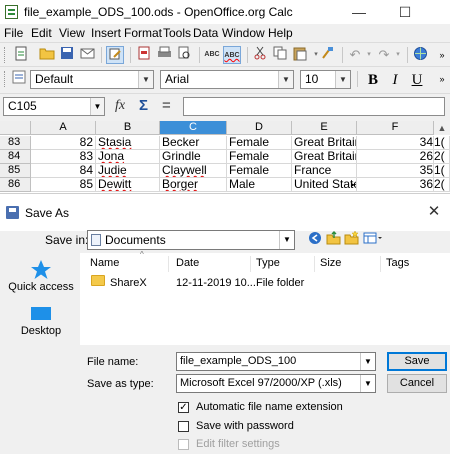 This screenshot has height=454, width=450. I want to click on table-cell: Dewitt, so click(128, 185).